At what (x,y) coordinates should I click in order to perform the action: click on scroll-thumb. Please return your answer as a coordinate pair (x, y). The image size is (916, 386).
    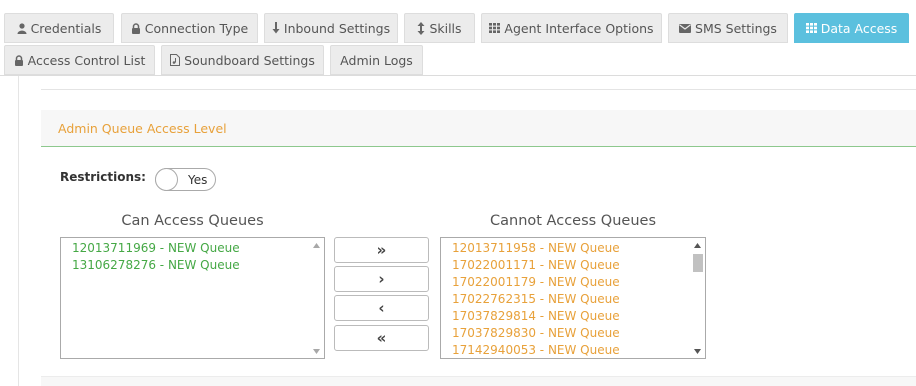
    Looking at the image, I should click on (698, 263).